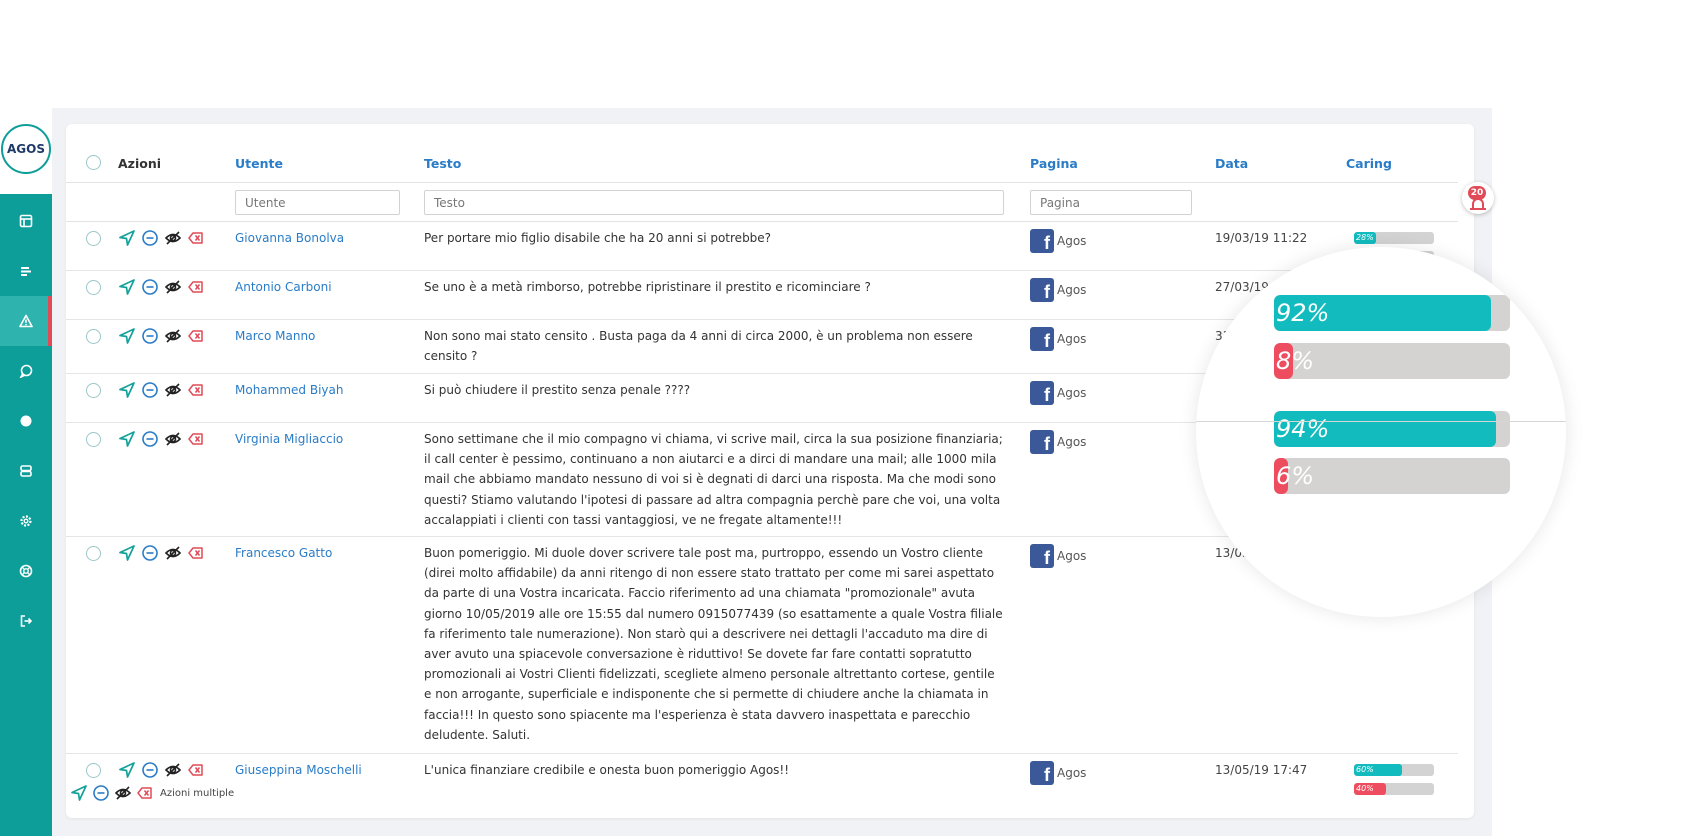  What do you see at coordinates (259, 163) in the screenshot?
I see `header-user: Utente` at bounding box center [259, 163].